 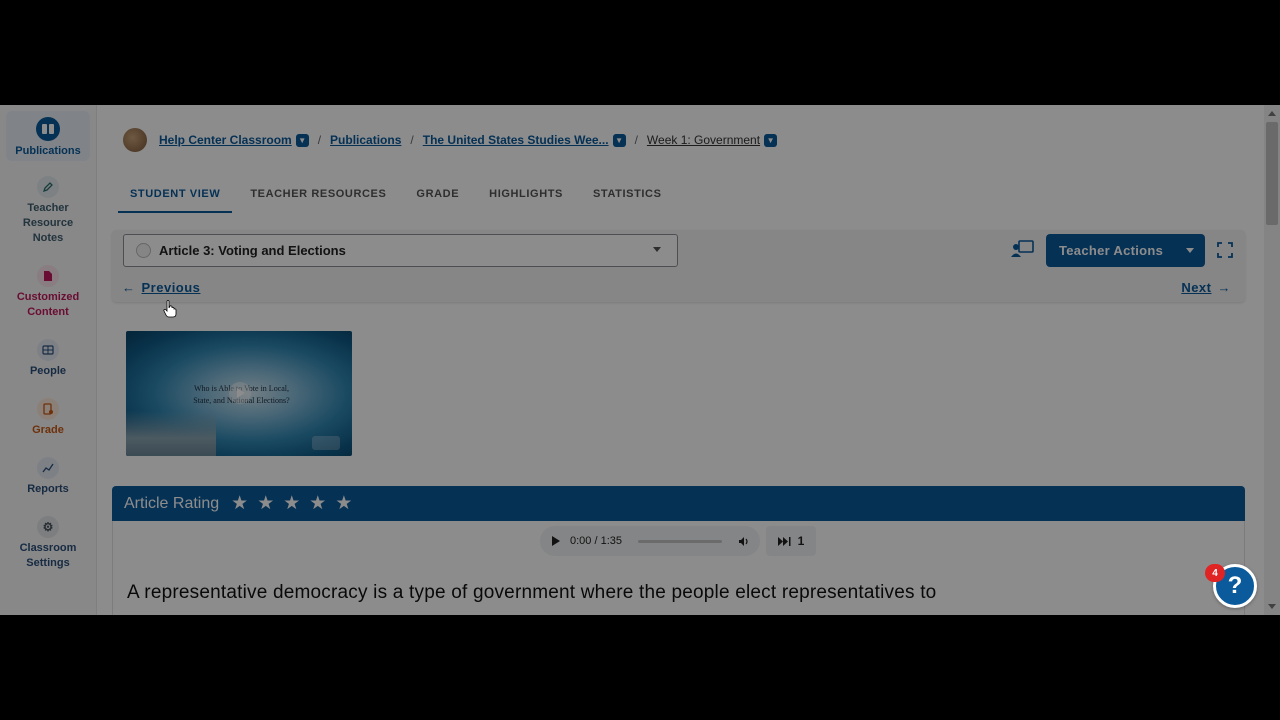 I want to click on fast-forward-icon, so click(x=784, y=541).